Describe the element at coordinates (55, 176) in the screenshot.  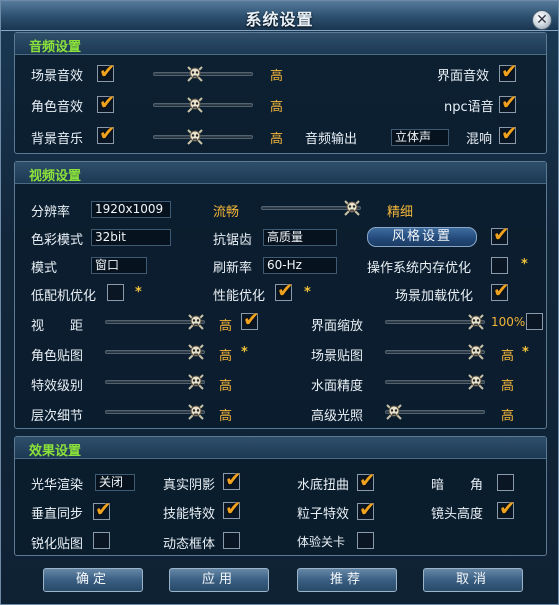
I see `video-panel-title: 视频设置` at that location.